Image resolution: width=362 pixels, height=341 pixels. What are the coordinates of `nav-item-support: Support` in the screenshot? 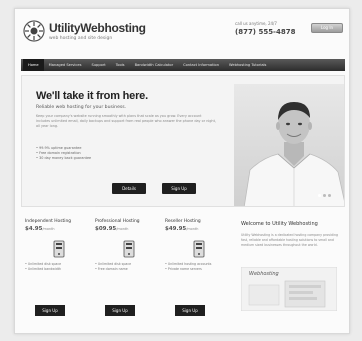 It's located at (98, 65).